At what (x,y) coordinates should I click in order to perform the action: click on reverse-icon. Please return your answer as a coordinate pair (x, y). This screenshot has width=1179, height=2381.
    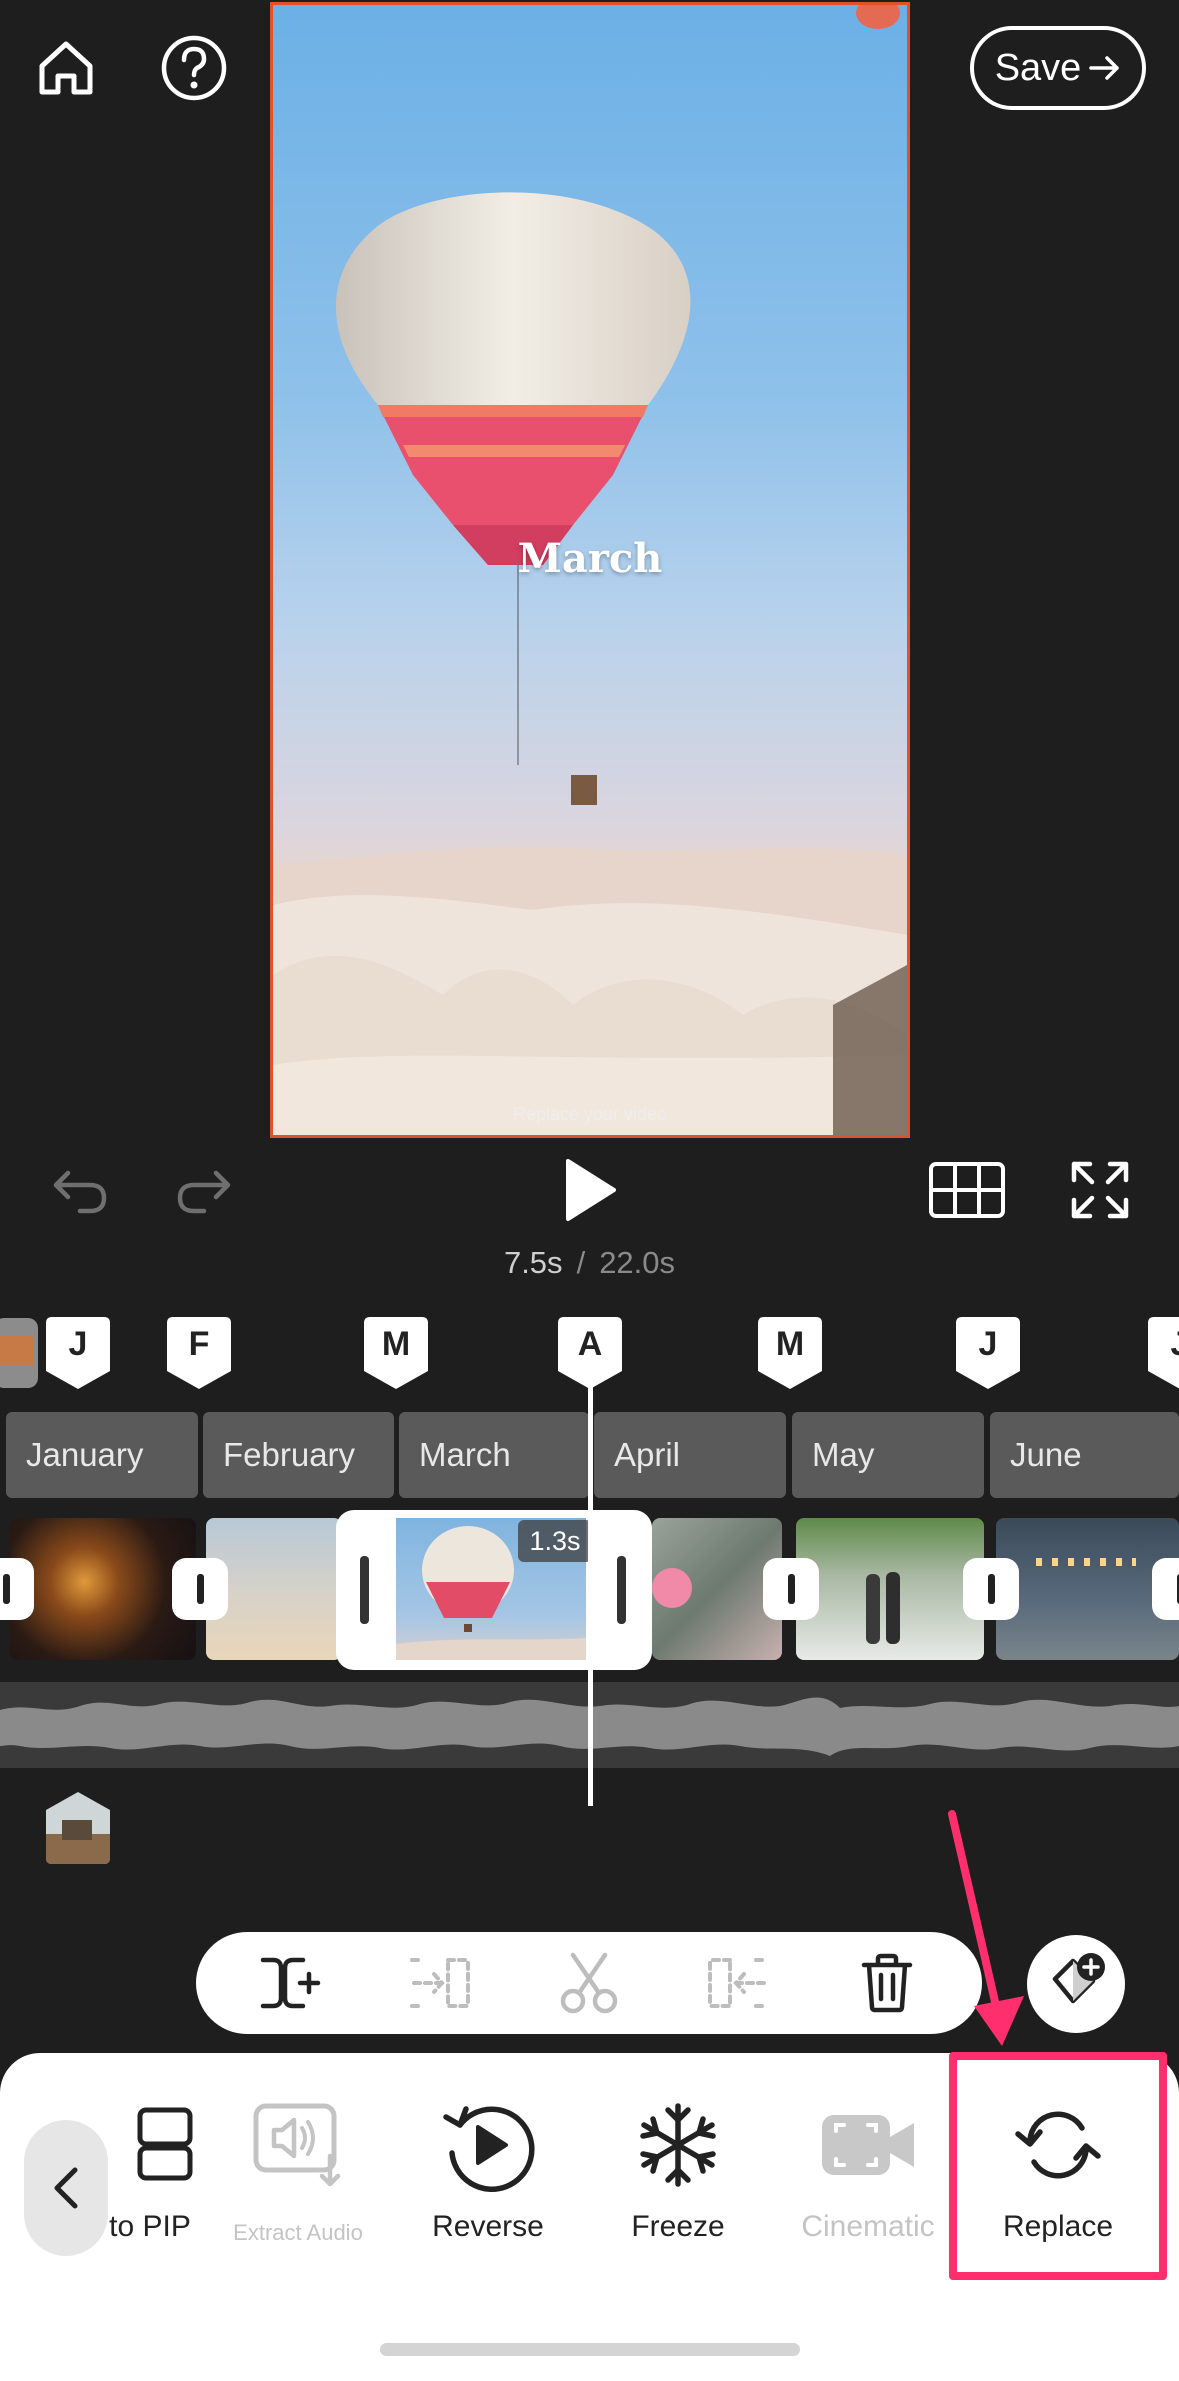
    Looking at the image, I should click on (489, 2149).